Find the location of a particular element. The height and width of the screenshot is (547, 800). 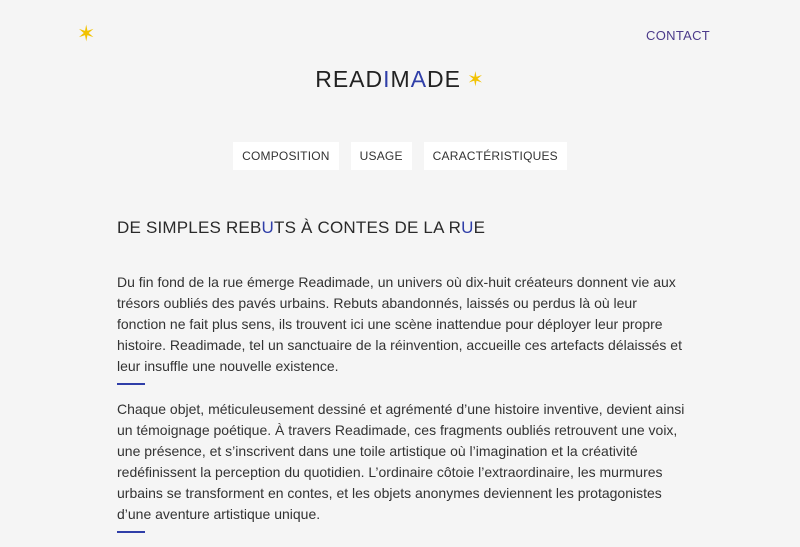

tab-composition: COMPOSITION is located at coordinates (286, 156).